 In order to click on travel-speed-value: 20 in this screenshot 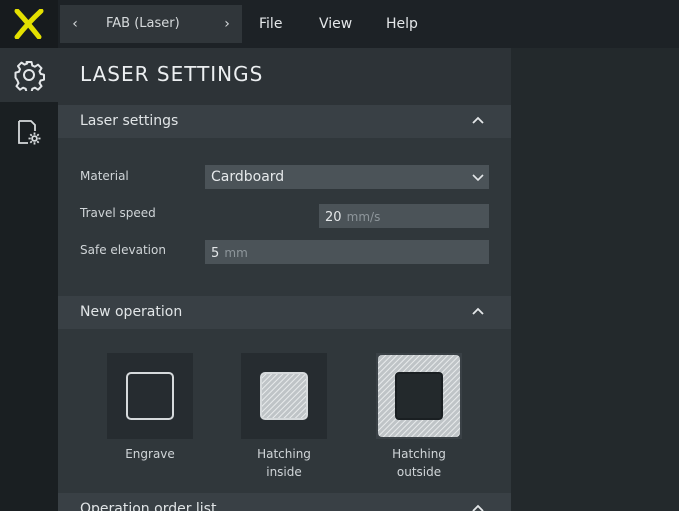, I will do `click(333, 217)`.